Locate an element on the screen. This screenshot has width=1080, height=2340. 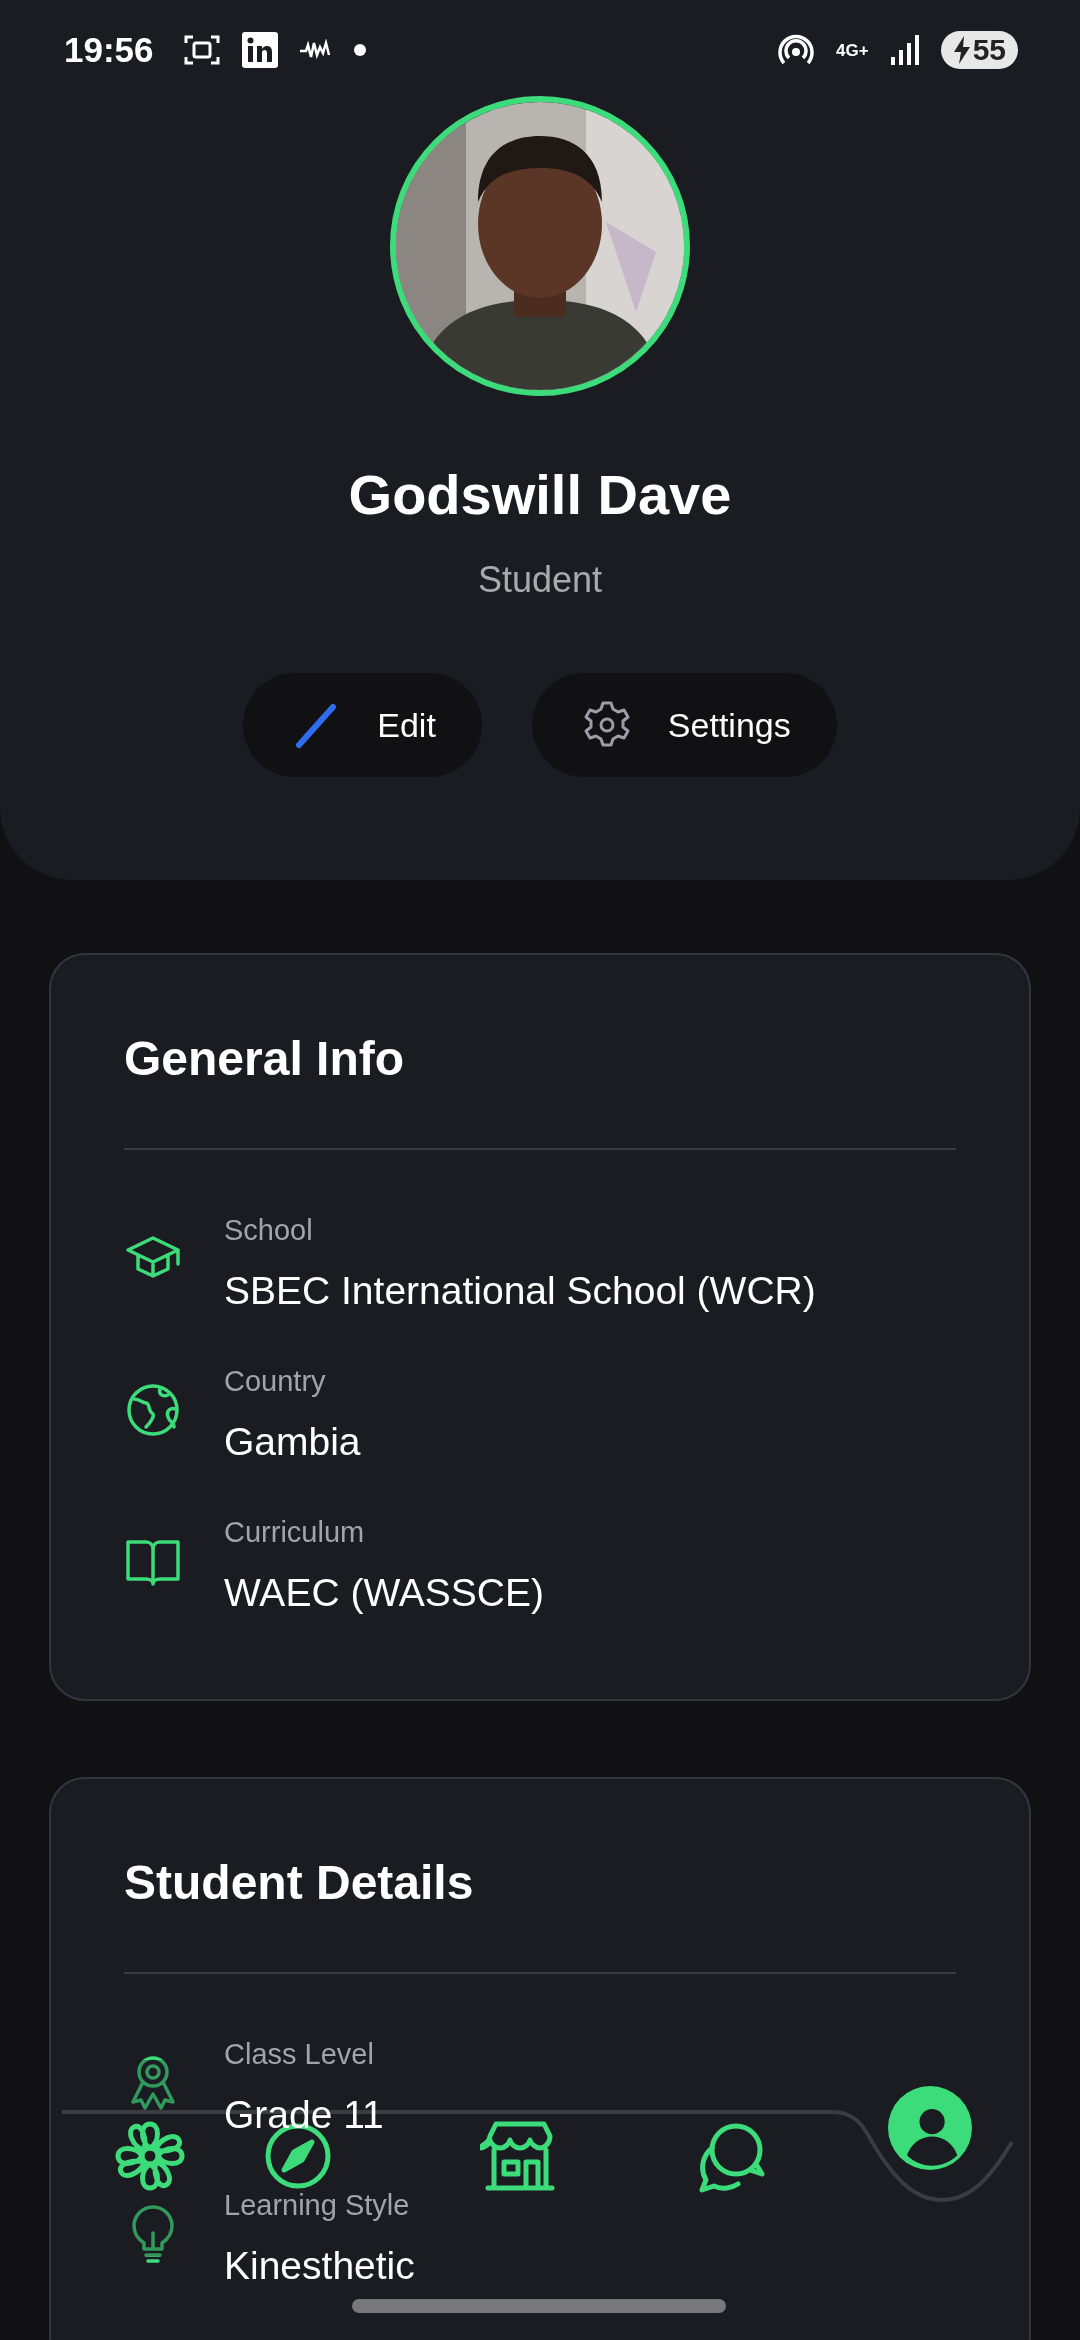
waveform-icon is located at coordinates (315, 50).